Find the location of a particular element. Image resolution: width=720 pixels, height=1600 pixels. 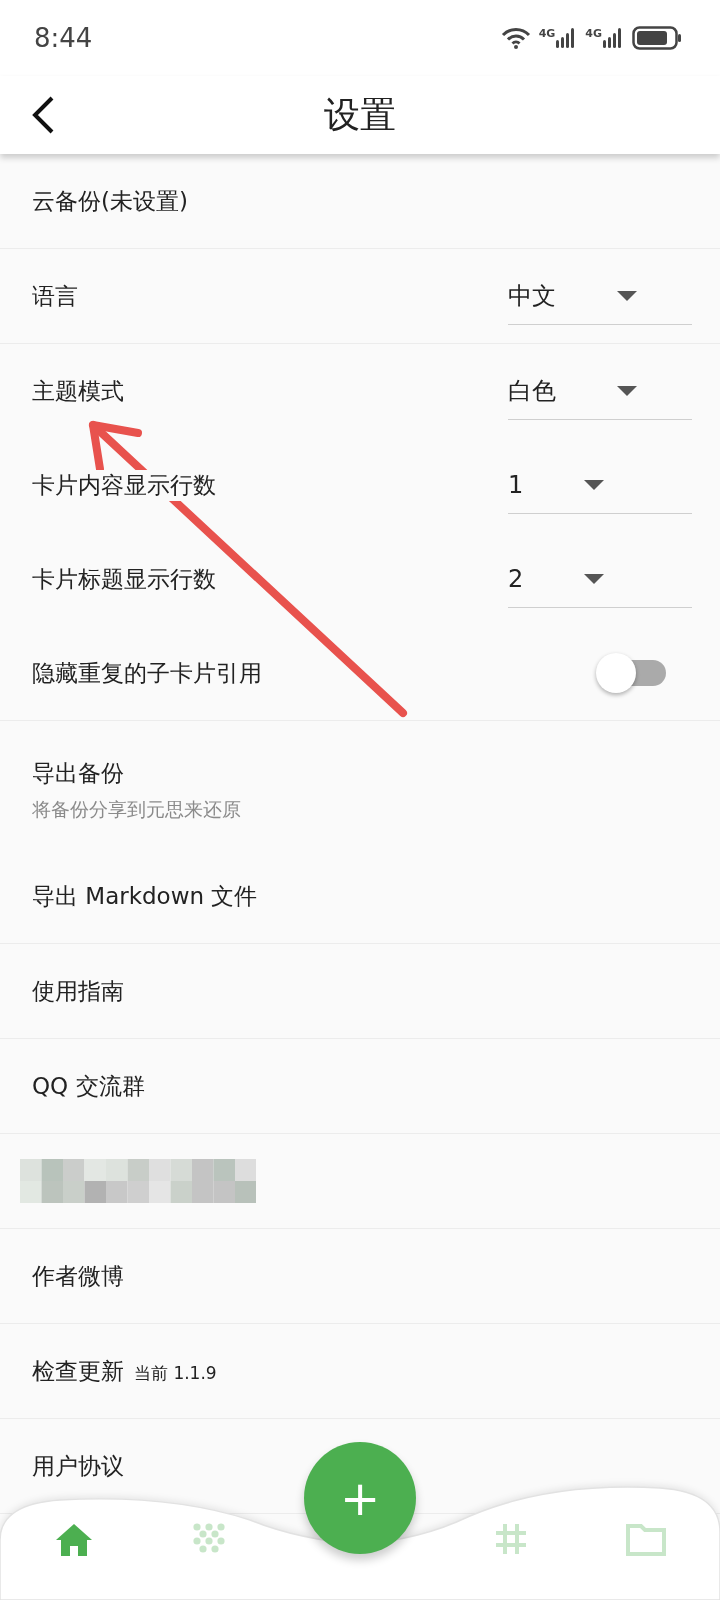

dropdown: 1 is located at coordinates (600, 485).